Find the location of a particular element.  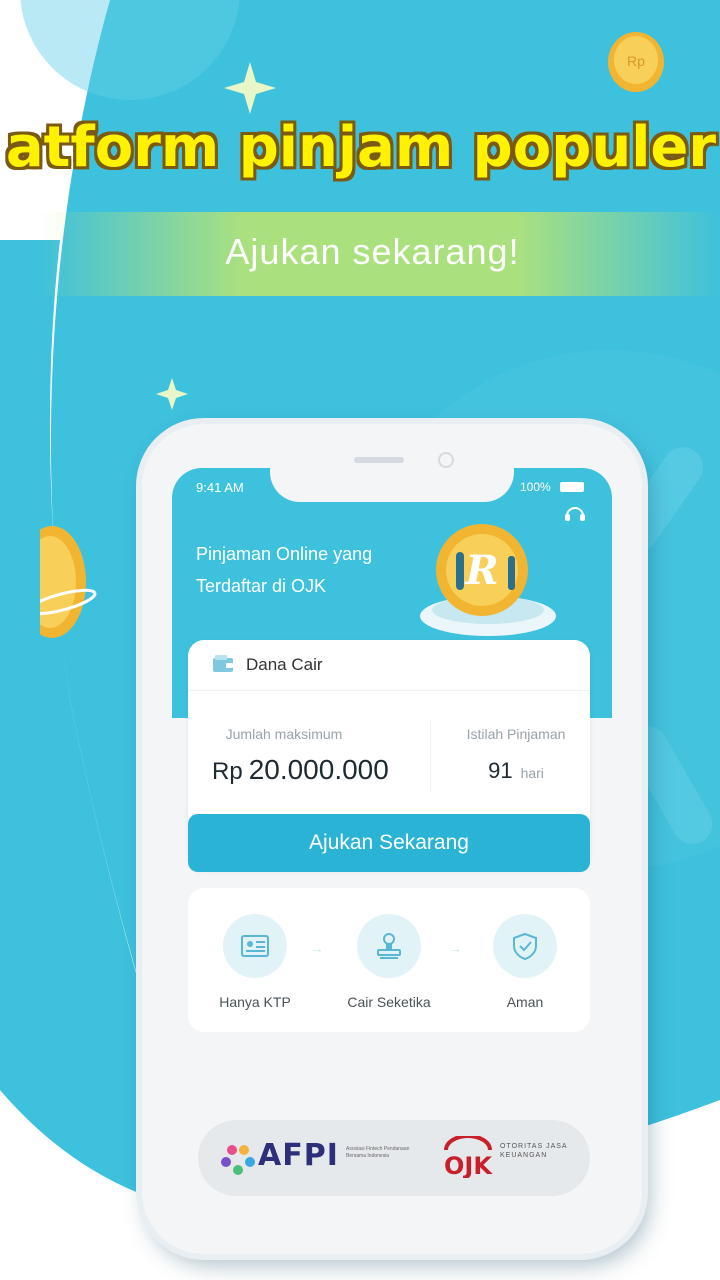

ojk-logo-icon: OJK is located at coordinates (468, 1157).